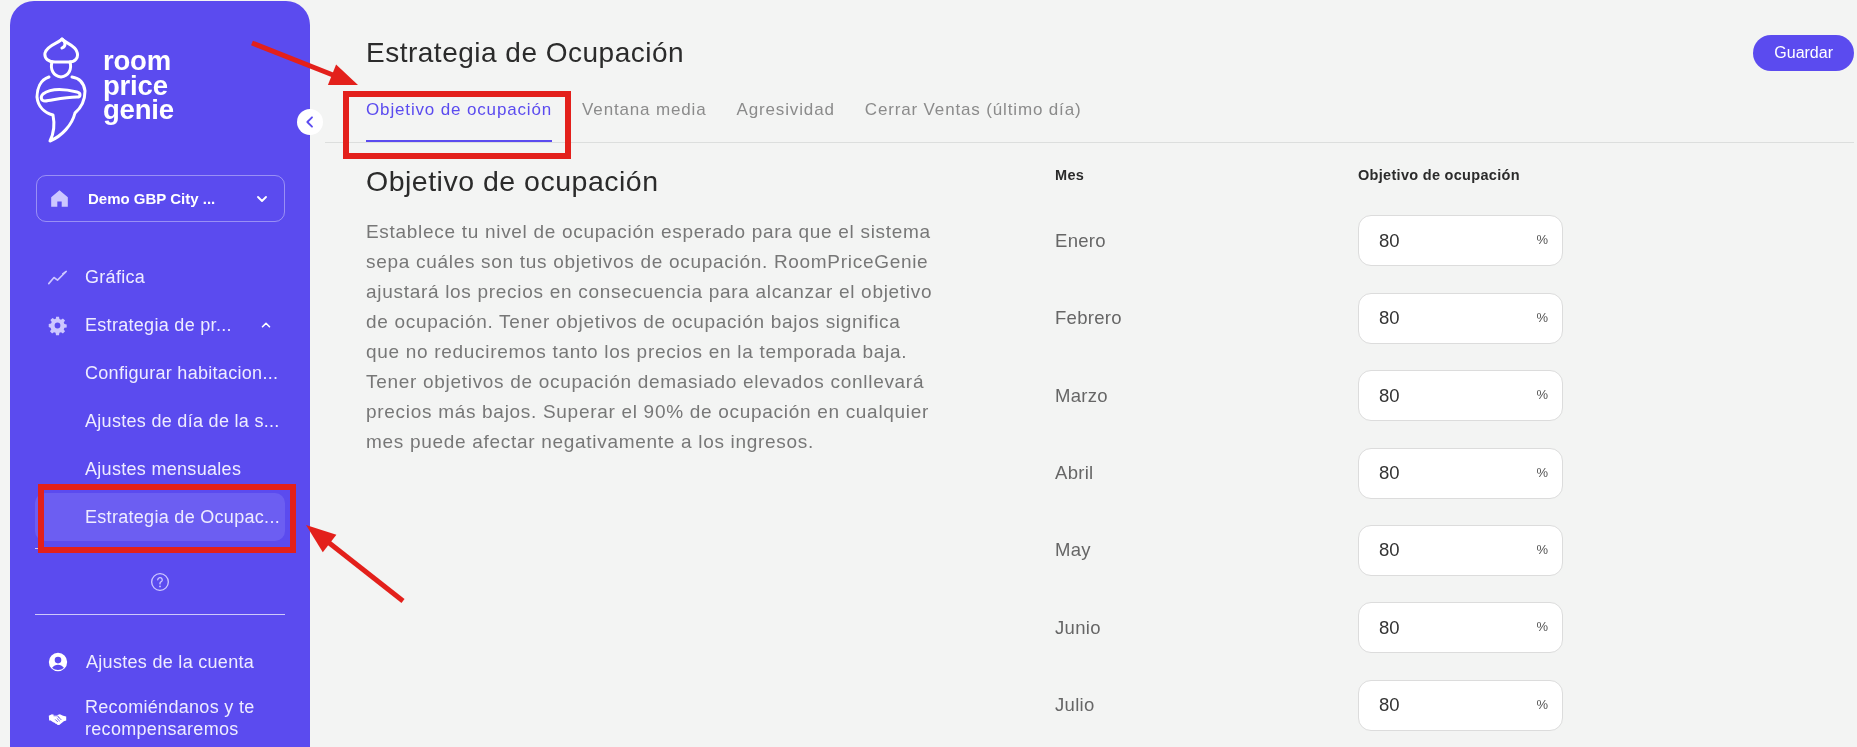  Describe the element at coordinates (160, 662) in the screenshot. I see `sidebar-link: Ajustes de la cuenta` at that location.